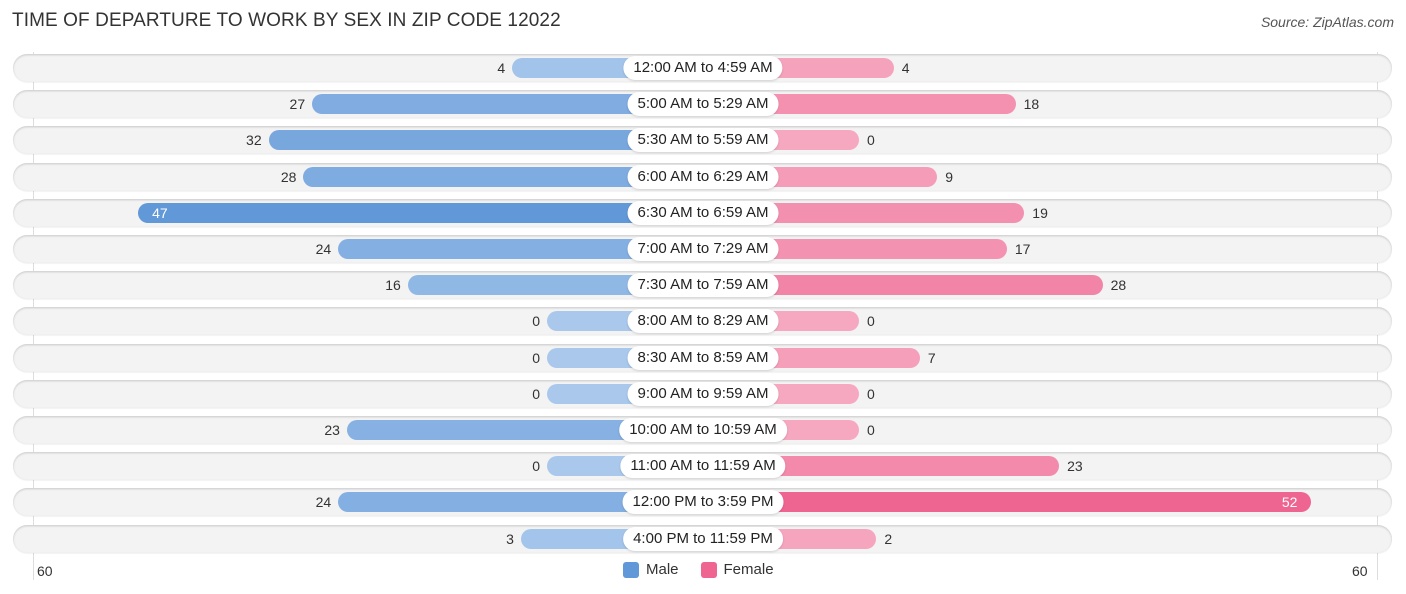 The width and height of the screenshot is (1406, 594). I want to click on value-label-female: 2, so click(888, 539).